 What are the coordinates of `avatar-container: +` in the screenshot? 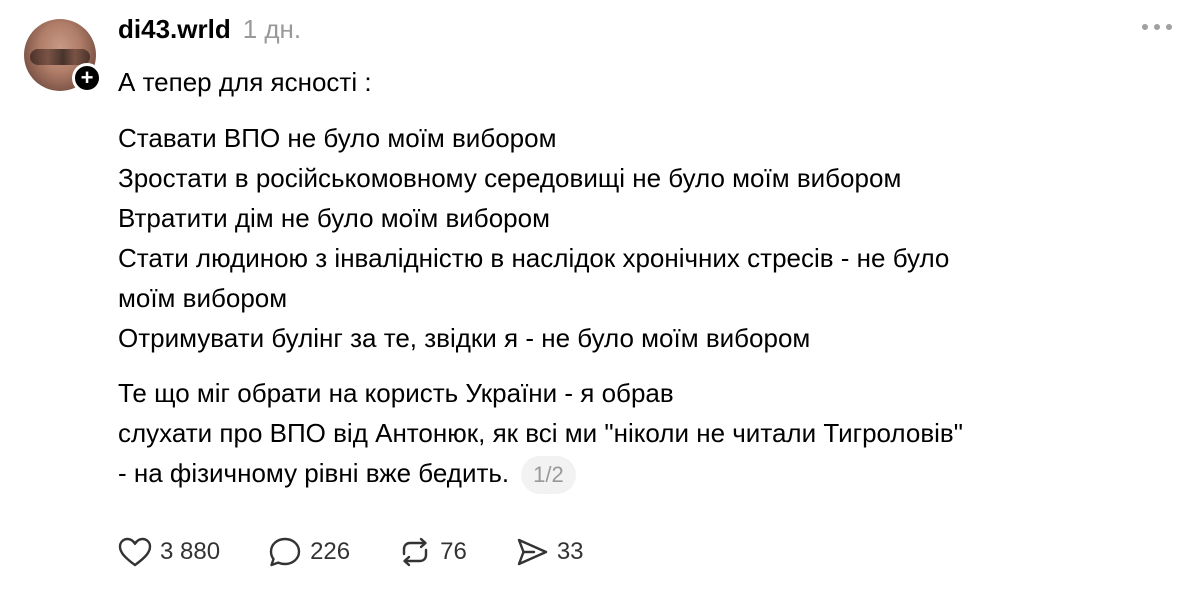 It's located at (63, 56).